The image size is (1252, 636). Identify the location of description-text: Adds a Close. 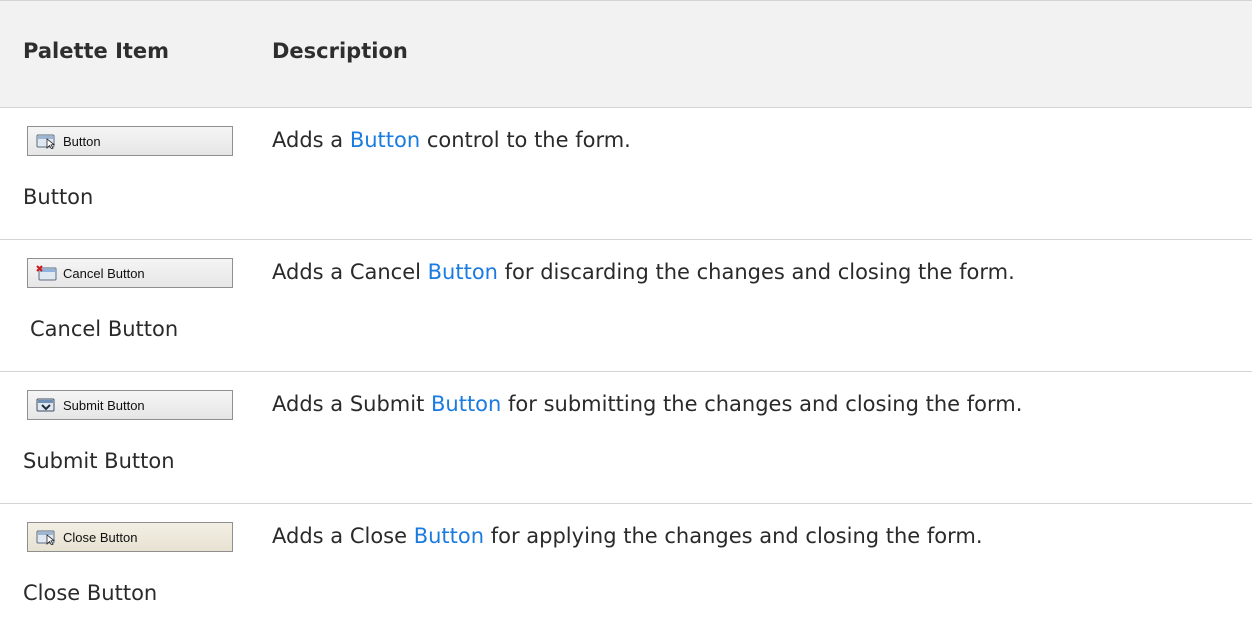
(343, 536).